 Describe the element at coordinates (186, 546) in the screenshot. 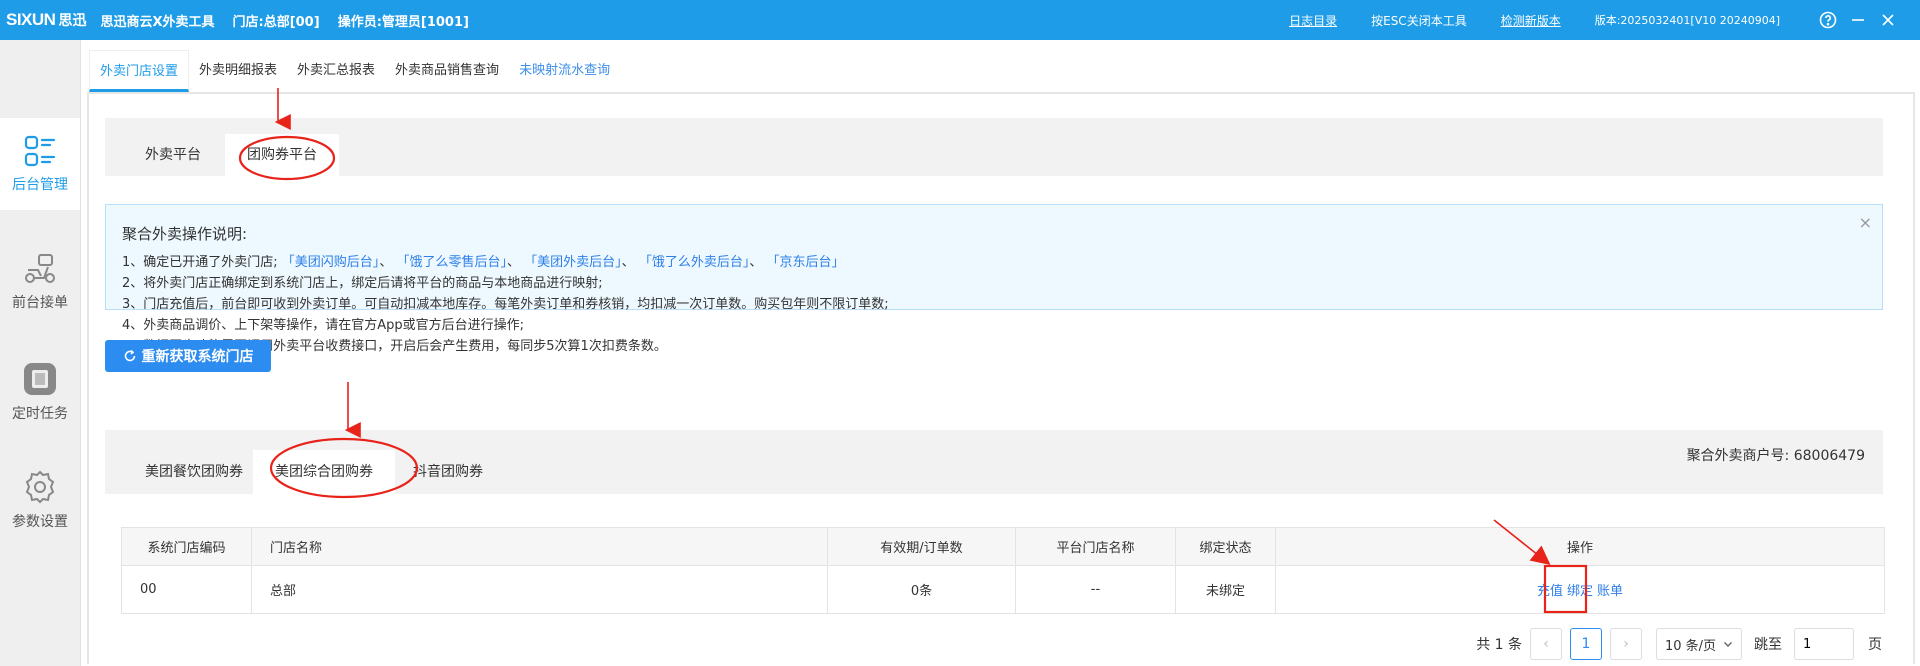

I see `header-store-code: 系统门店编码` at that location.